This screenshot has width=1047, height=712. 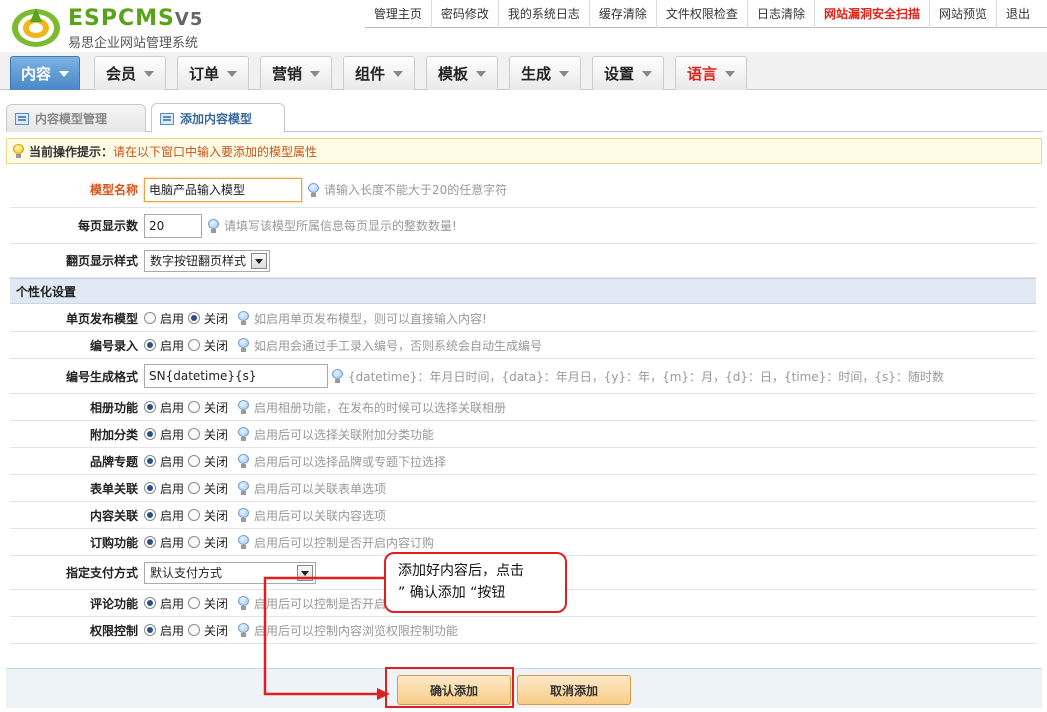 I want to click on page-style-select: 数字按钮翻页样式, so click(x=207, y=260).